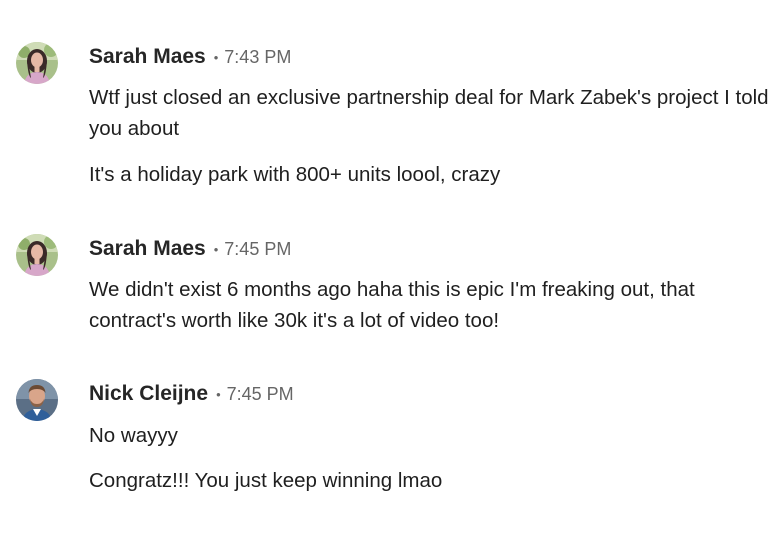 The width and height of the screenshot is (784, 552). Describe the element at coordinates (148, 394) in the screenshot. I see `sender-name: Nick Cleijne` at that location.